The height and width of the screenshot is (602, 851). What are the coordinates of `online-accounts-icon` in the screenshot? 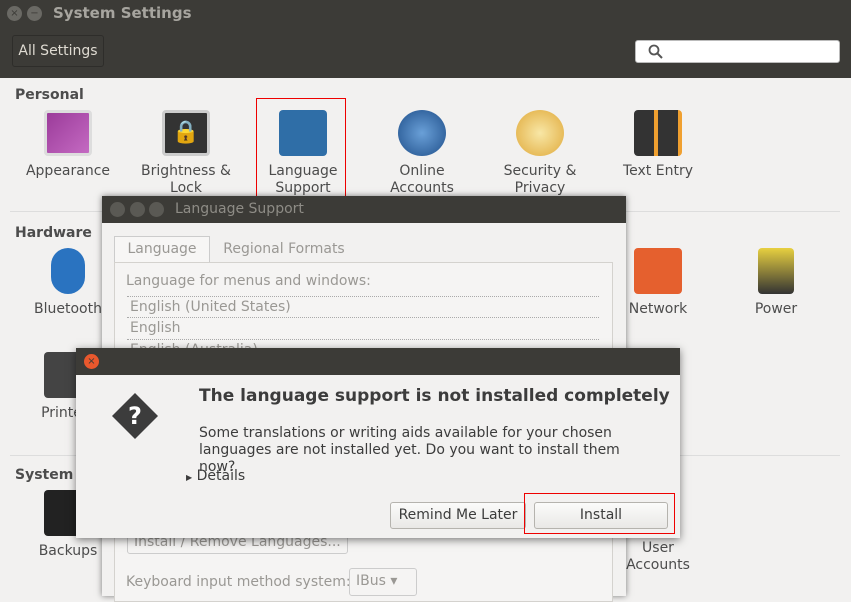 It's located at (422, 133).